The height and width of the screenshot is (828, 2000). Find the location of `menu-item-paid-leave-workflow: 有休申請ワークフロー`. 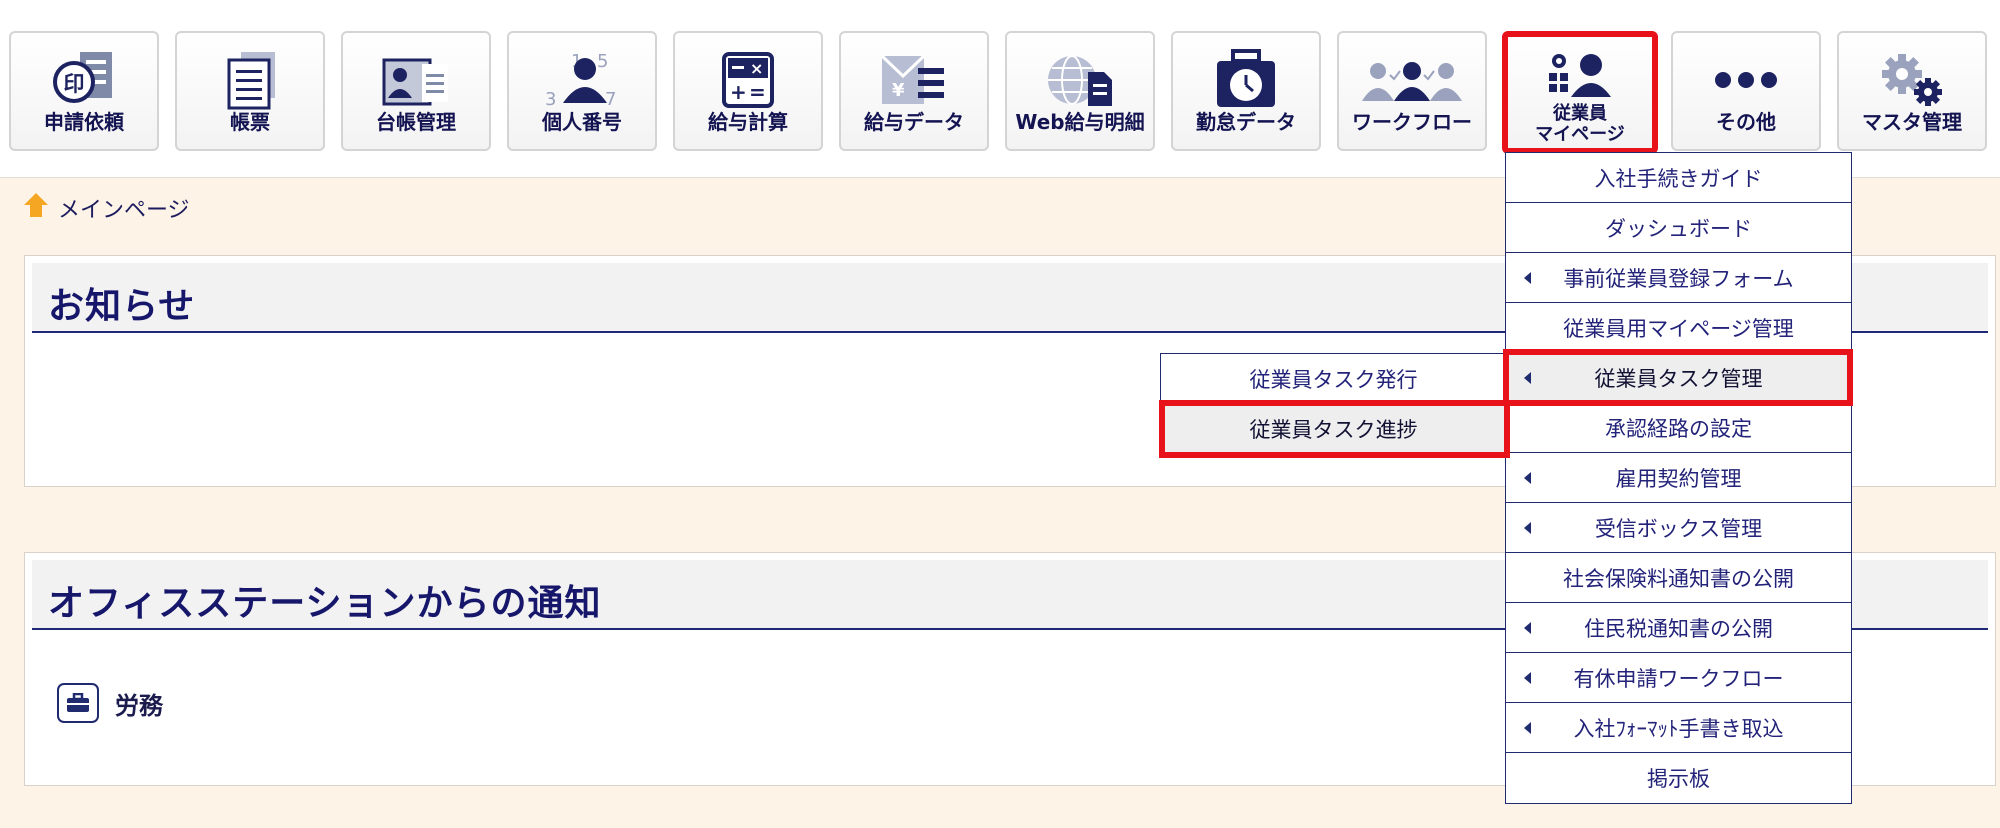

menu-item-paid-leave-workflow: 有休申請ワークフロー is located at coordinates (1678, 678).